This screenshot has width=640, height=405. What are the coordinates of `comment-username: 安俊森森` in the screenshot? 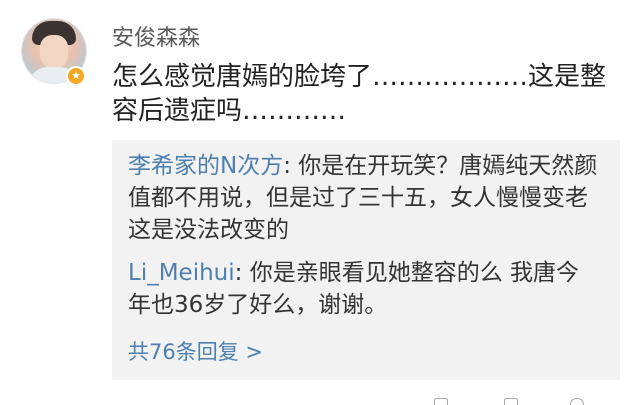 It's located at (156, 36).